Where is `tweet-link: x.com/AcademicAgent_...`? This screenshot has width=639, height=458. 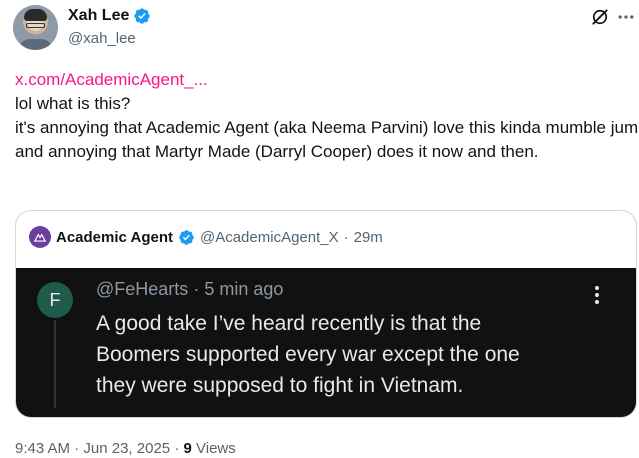 tweet-link: x.com/AcademicAgent_... is located at coordinates (322, 80).